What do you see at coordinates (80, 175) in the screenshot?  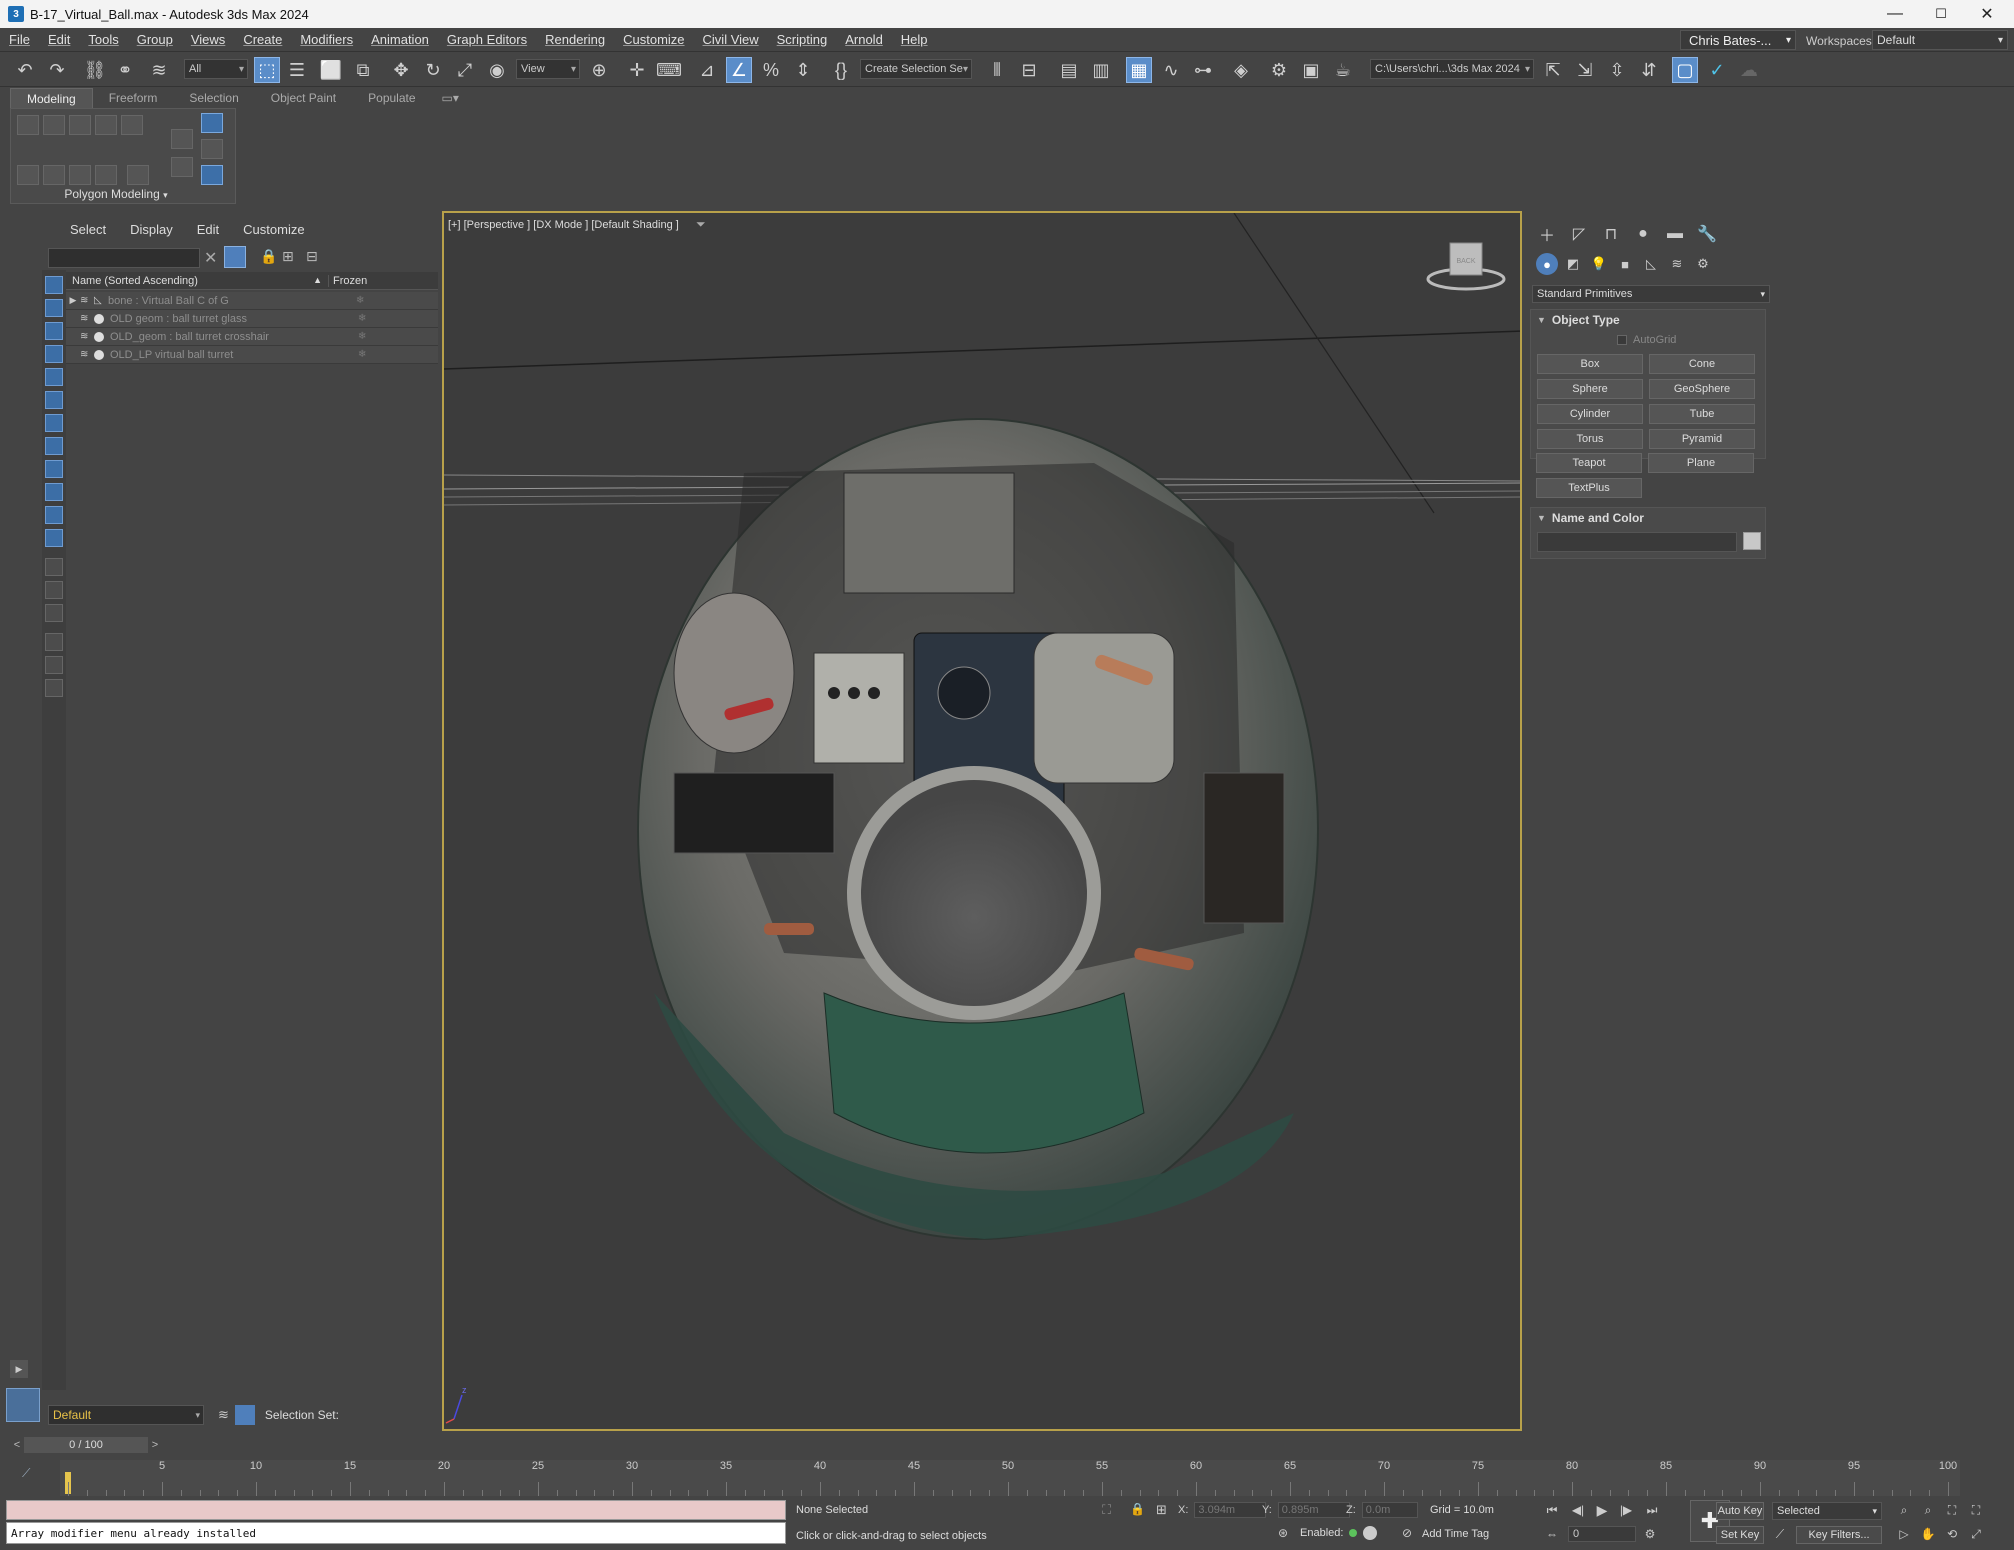 I see `shrink-icon` at bounding box center [80, 175].